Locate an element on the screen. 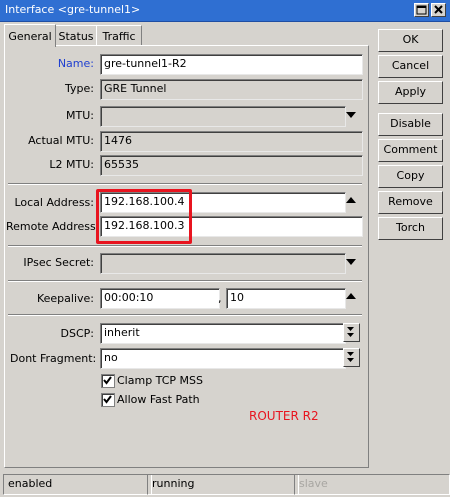  close-icon is located at coordinates (438, 9).